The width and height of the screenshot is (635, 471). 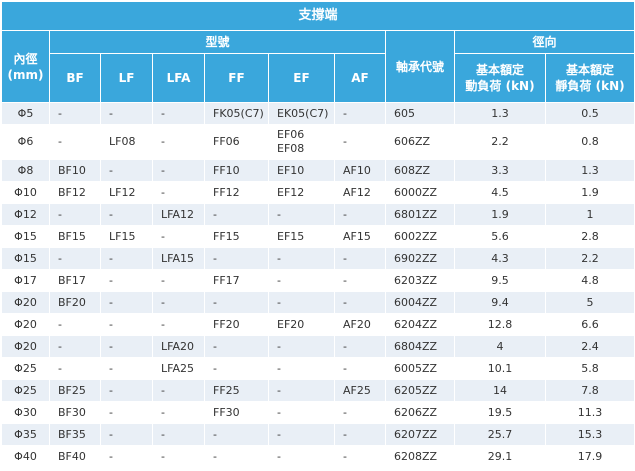 I want to click on bf-cell: BF20, so click(x=75, y=302).